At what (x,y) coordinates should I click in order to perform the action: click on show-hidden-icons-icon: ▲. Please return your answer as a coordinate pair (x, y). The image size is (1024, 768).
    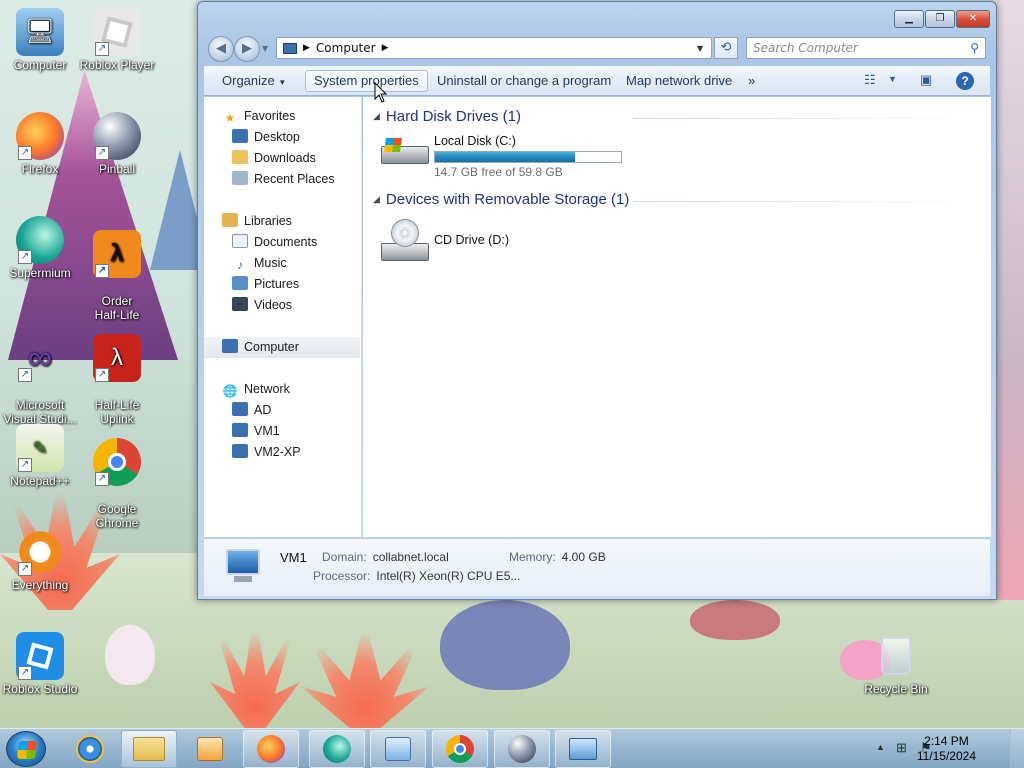
    Looking at the image, I should click on (880, 747).